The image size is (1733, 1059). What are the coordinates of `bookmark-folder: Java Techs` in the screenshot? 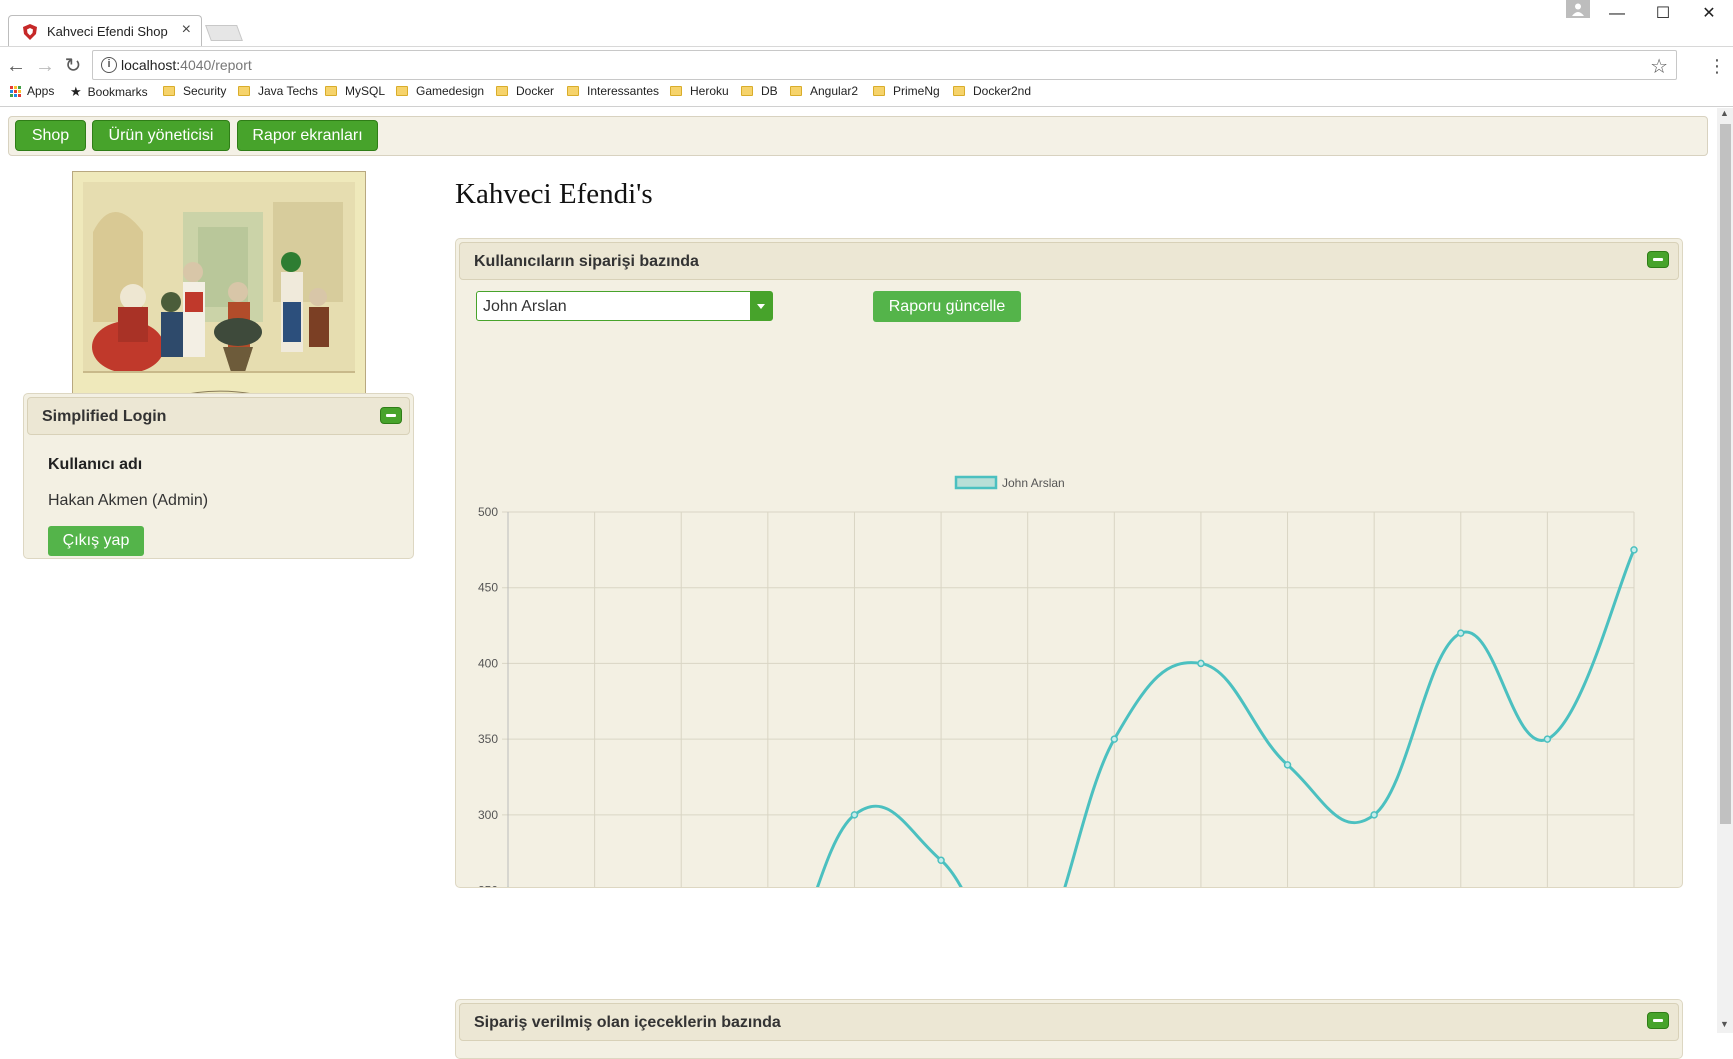 It's located at (278, 91).